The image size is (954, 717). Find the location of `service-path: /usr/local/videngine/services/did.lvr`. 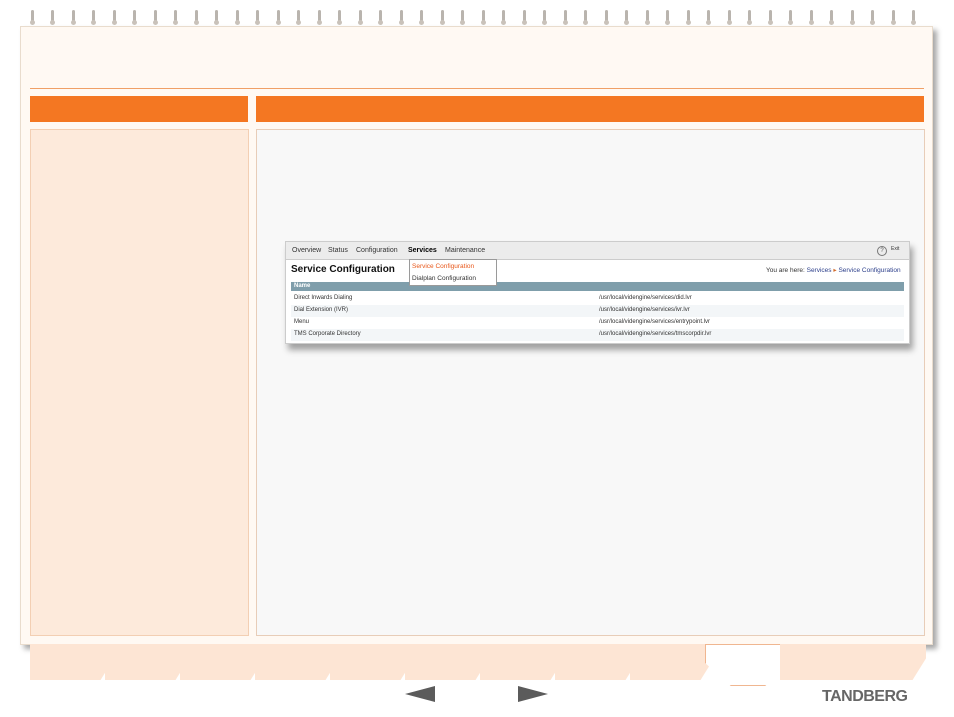

service-path: /usr/local/videngine/services/did.lvr is located at coordinates (645, 298).